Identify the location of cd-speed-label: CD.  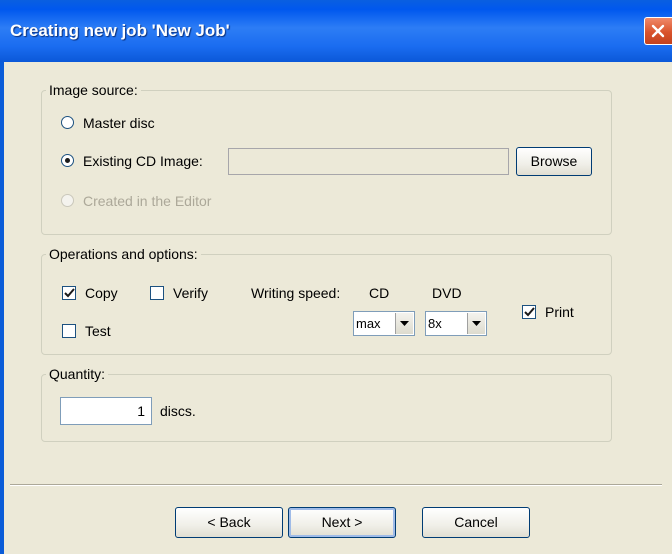
(379, 293).